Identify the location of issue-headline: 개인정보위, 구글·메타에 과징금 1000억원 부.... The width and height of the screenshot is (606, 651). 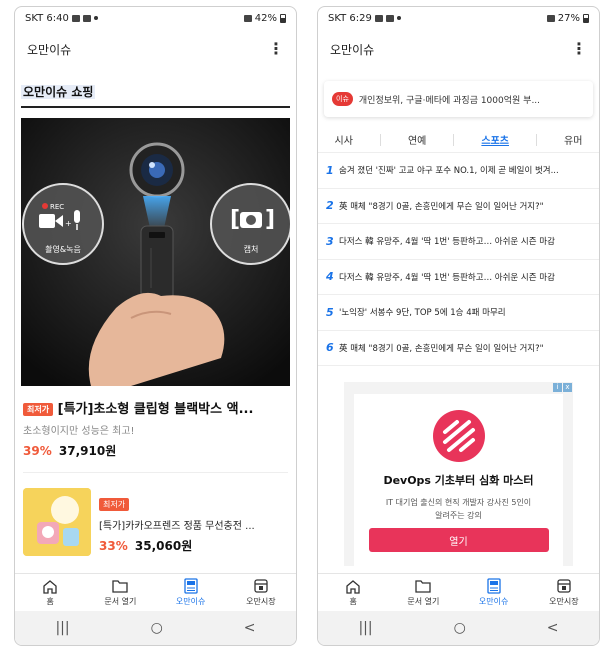
(449, 100).